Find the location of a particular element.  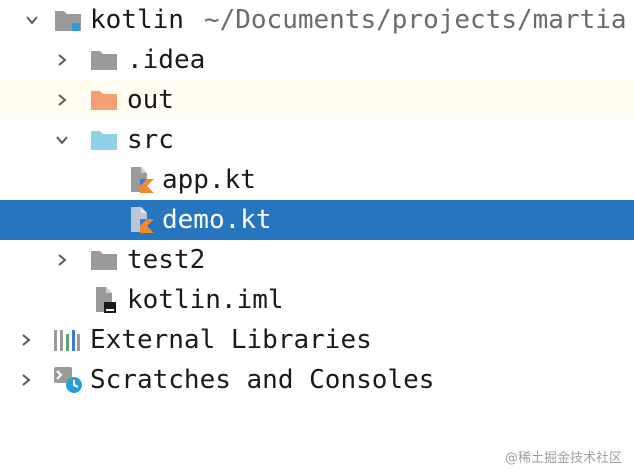

module-folder-icon is located at coordinates (68, 20).